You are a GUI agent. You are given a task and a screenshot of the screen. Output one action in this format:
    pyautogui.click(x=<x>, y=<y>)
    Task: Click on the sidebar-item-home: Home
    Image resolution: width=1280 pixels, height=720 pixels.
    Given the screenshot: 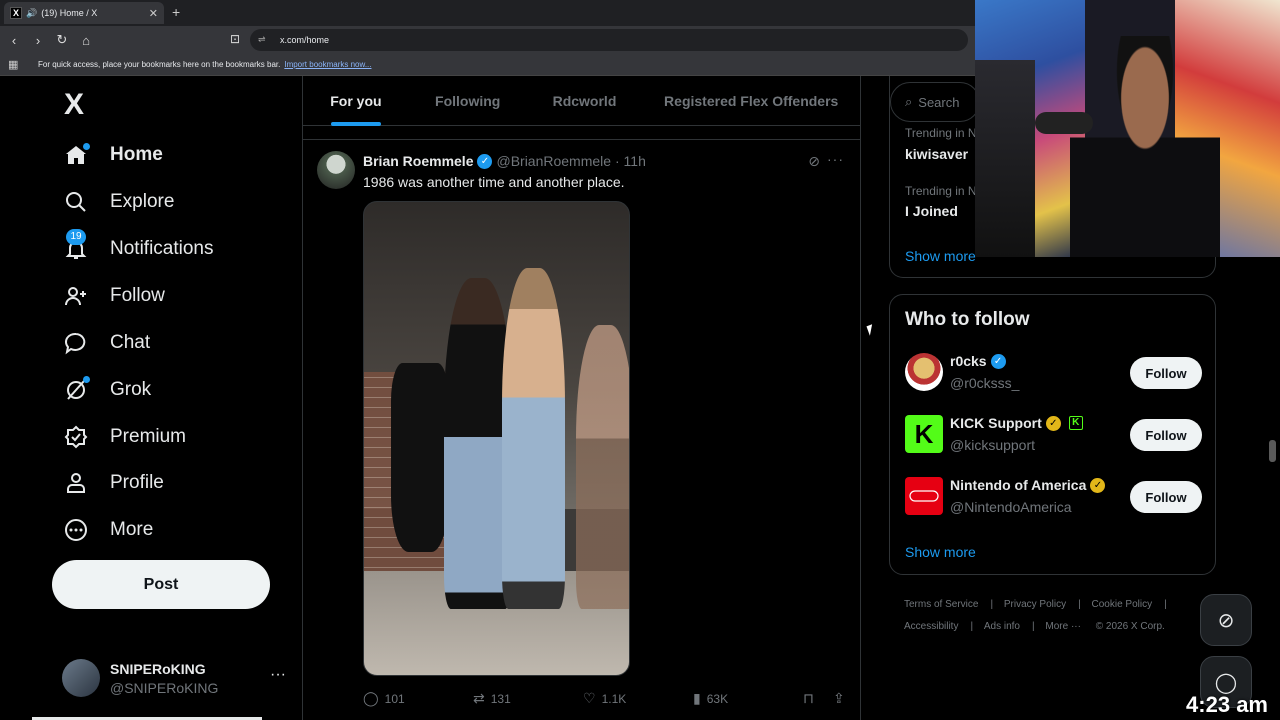 What is the action you would take?
    pyautogui.click(x=112, y=155)
    